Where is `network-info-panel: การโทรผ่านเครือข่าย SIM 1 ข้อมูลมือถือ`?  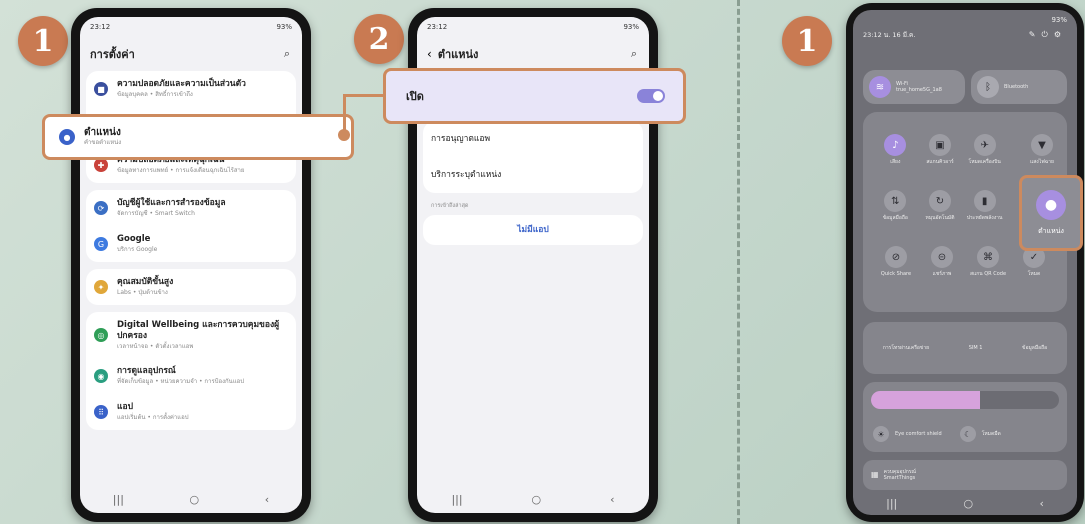
network-info-panel: การโทรผ่านเครือข่าย SIM 1 ข้อมูลมือถือ is located at coordinates (965, 348).